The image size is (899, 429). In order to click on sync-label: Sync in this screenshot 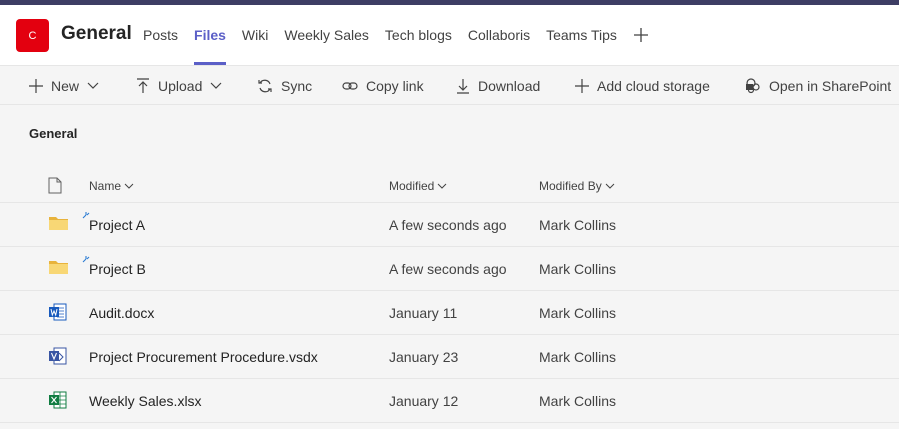, I will do `click(297, 85)`.